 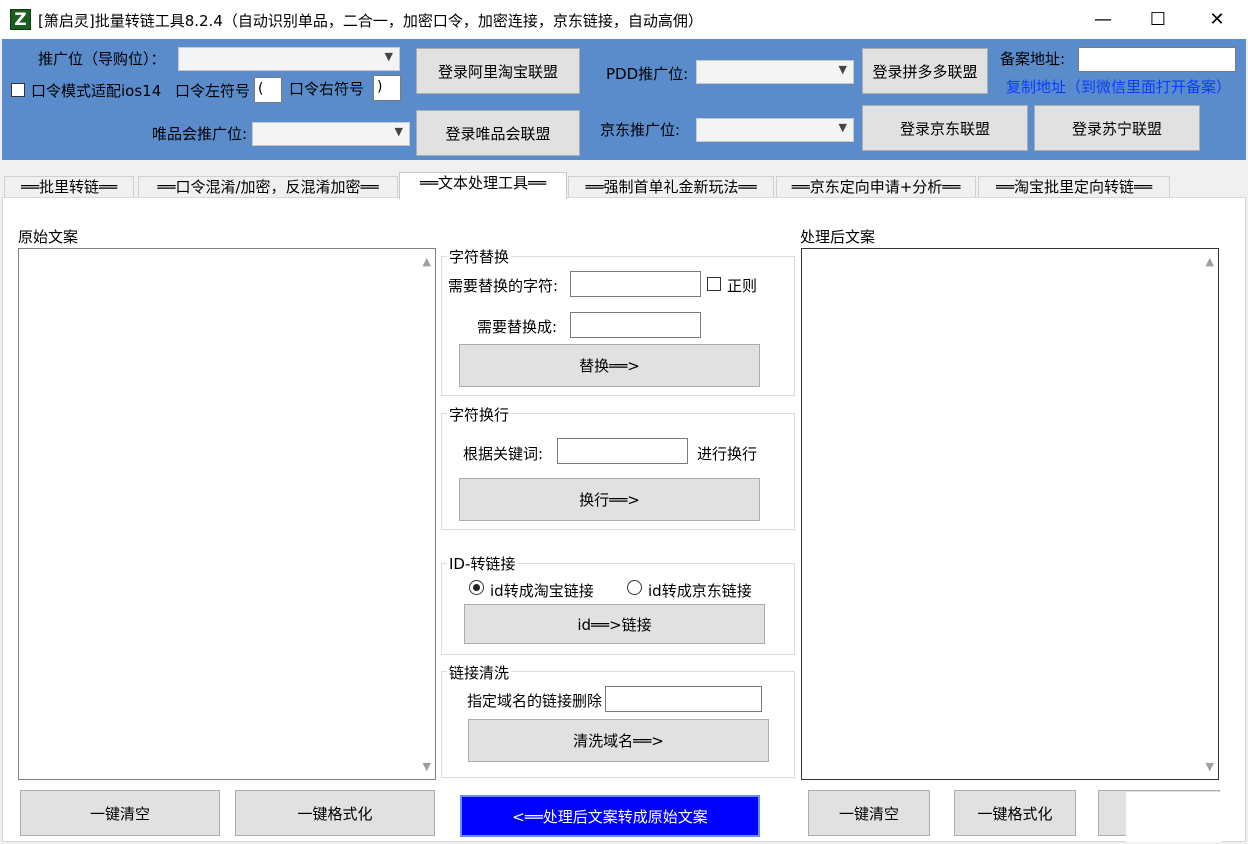 What do you see at coordinates (331, 134) in the screenshot?
I see `vip-position-select: ▼` at bounding box center [331, 134].